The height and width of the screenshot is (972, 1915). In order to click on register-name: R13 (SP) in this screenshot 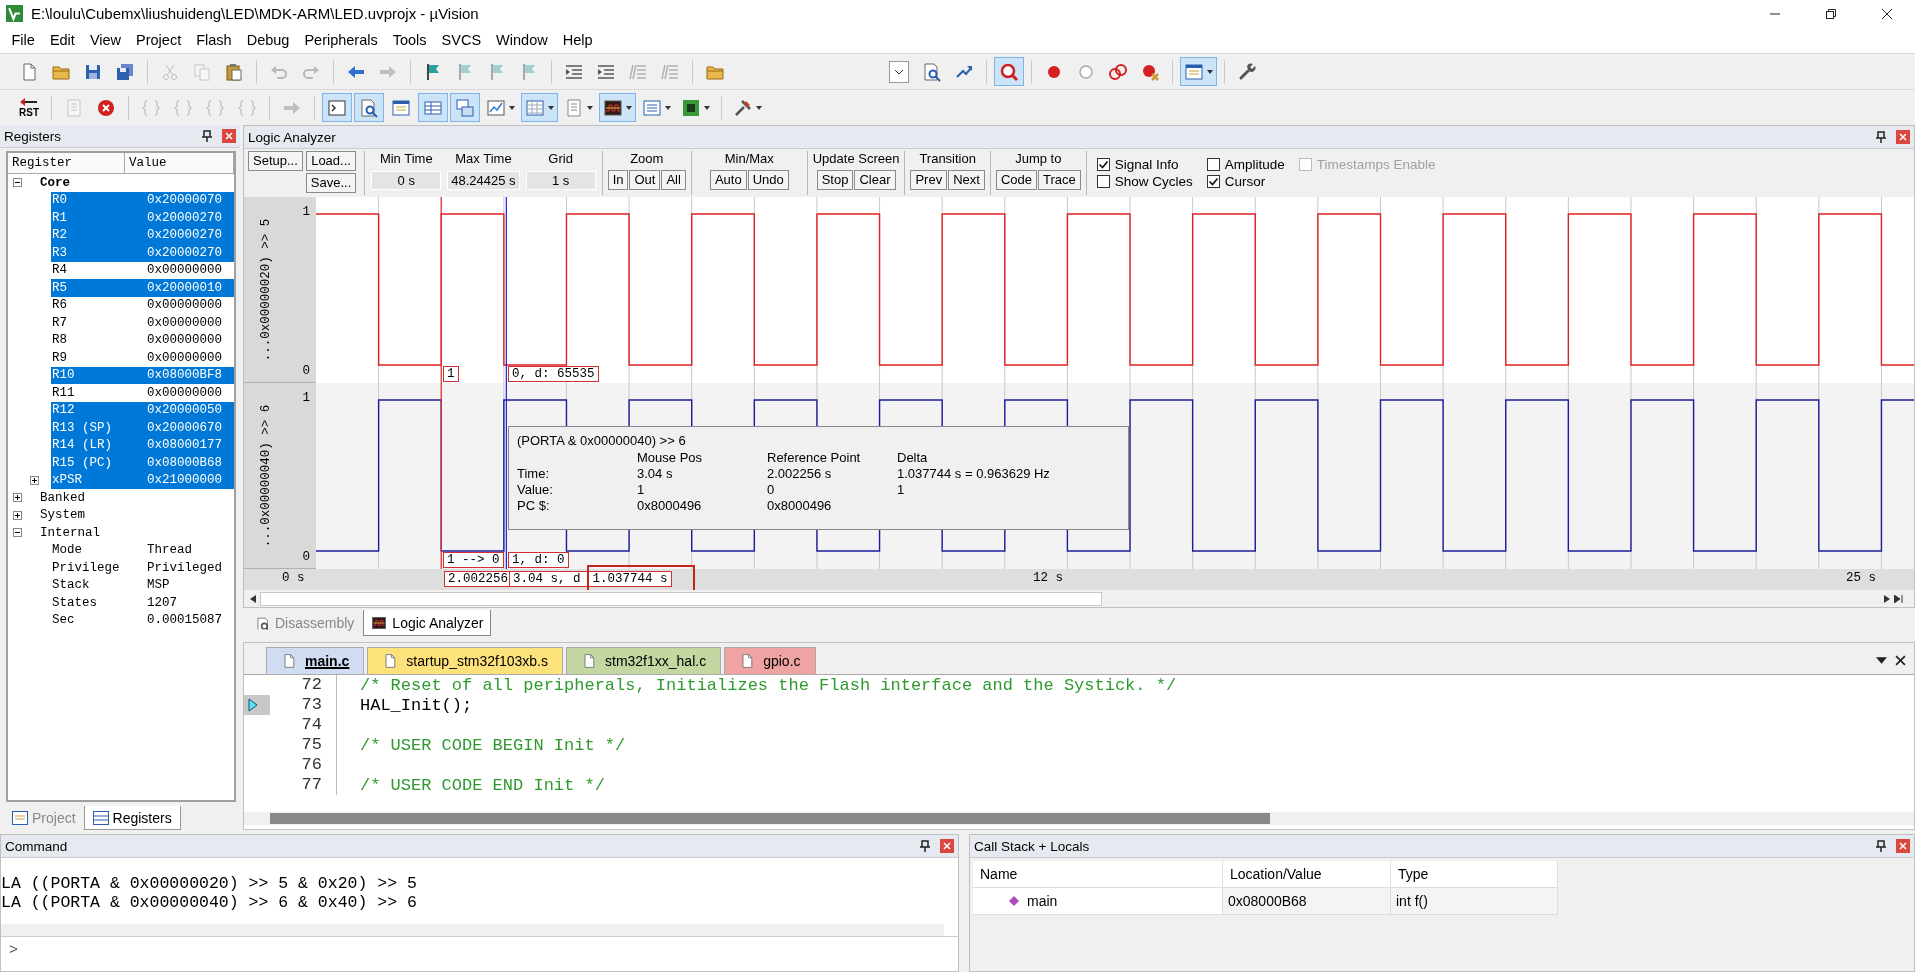, I will do `click(82, 427)`.